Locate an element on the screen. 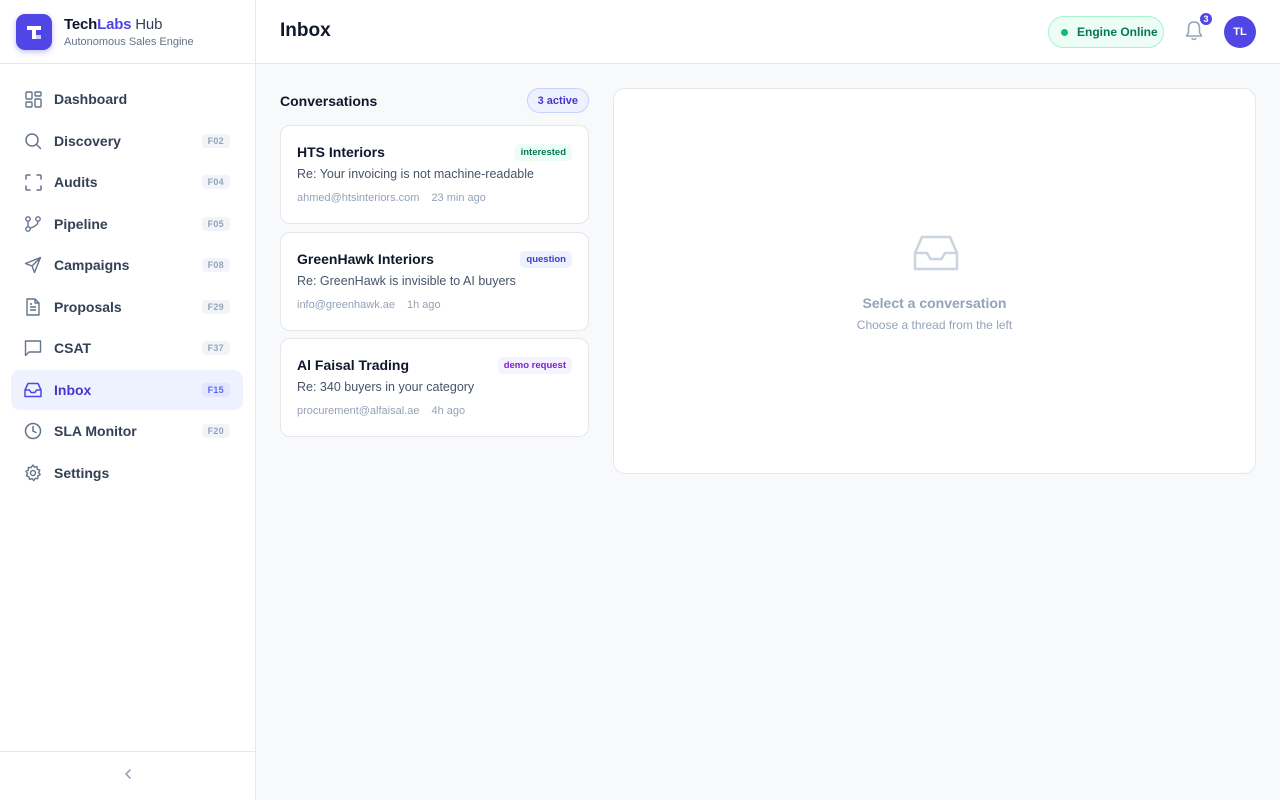 The width and height of the screenshot is (1280, 800). conversation-subject: Re: 340 buyers in your category is located at coordinates (386, 387).